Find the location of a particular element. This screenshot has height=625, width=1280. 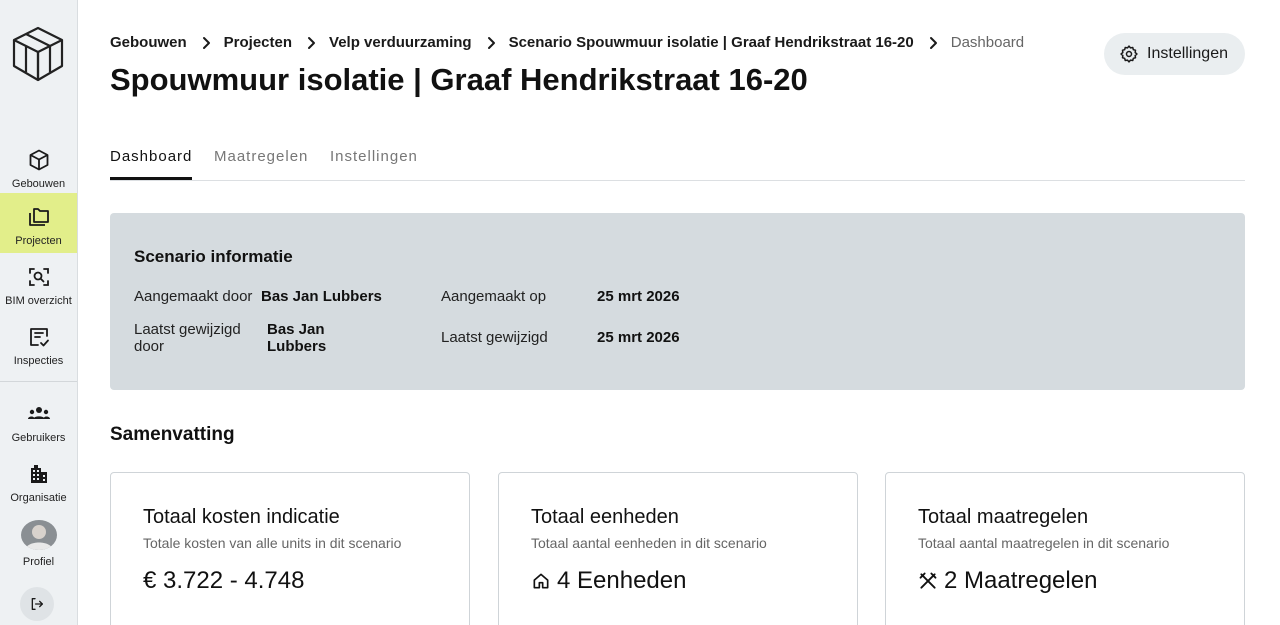

sidebar-item-label: BIM overzicht is located at coordinates (38, 301).